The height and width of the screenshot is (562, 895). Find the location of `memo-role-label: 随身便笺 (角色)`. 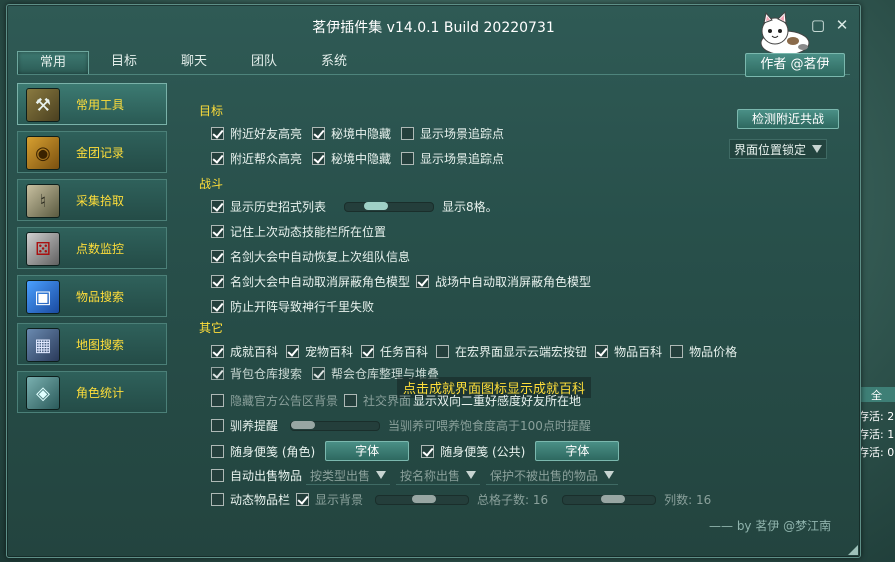

memo-role-label: 随身便笺 (角色) is located at coordinates (273, 451).